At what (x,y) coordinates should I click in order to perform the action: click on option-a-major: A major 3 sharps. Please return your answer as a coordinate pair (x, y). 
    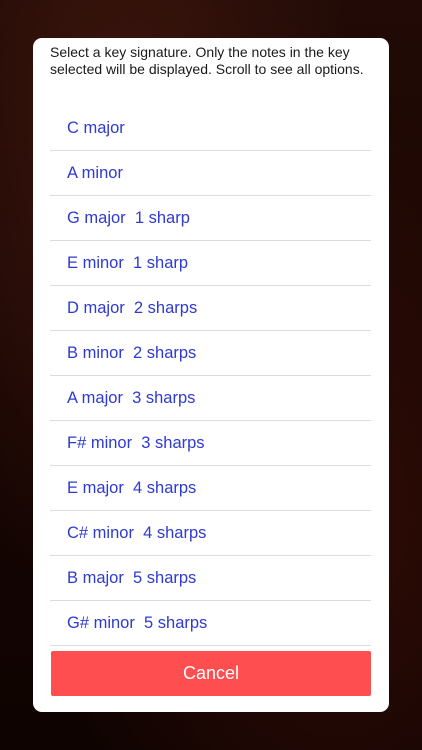
    Looking at the image, I should click on (210, 398).